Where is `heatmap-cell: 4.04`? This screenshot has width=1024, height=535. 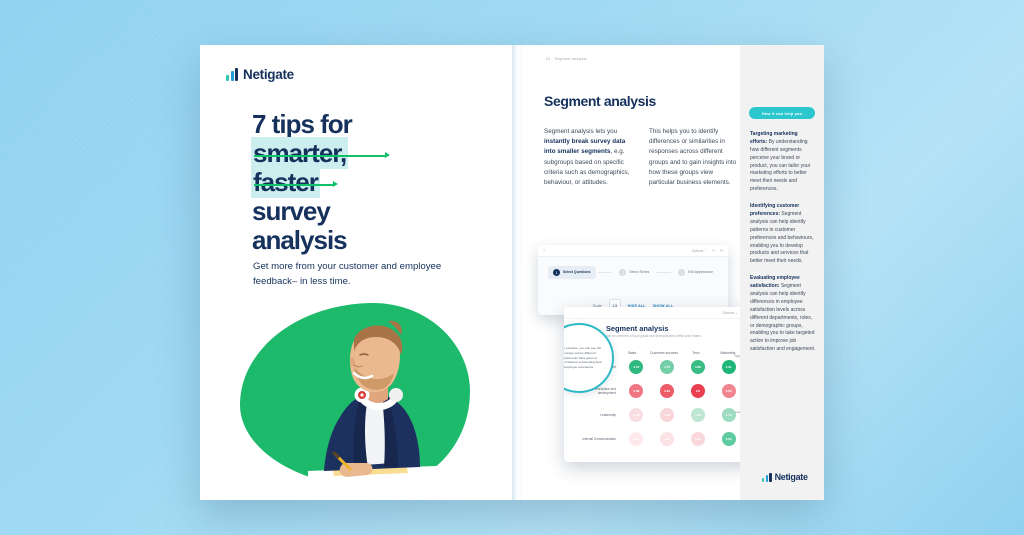
heatmap-cell: 4.04 is located at coordinates (667, 439).